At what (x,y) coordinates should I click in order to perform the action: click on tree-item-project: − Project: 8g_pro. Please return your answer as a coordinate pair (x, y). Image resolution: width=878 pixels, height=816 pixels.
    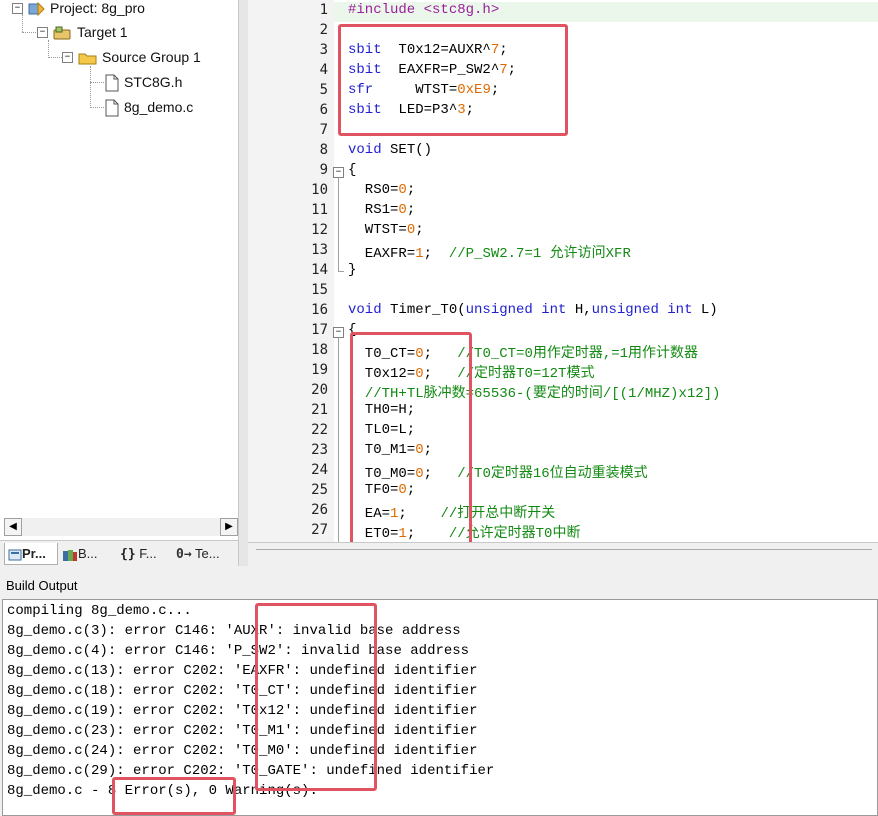
    Looking at the image, I should click on (78, 9).